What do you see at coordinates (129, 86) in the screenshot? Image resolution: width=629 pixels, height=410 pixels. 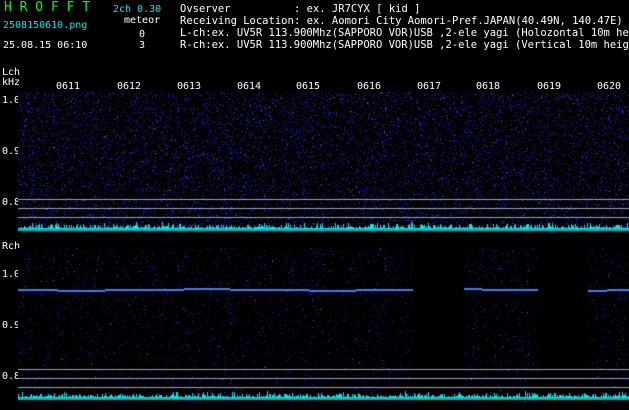 I see `time-tick-0612: 0612` at bounding box center [129, 86].